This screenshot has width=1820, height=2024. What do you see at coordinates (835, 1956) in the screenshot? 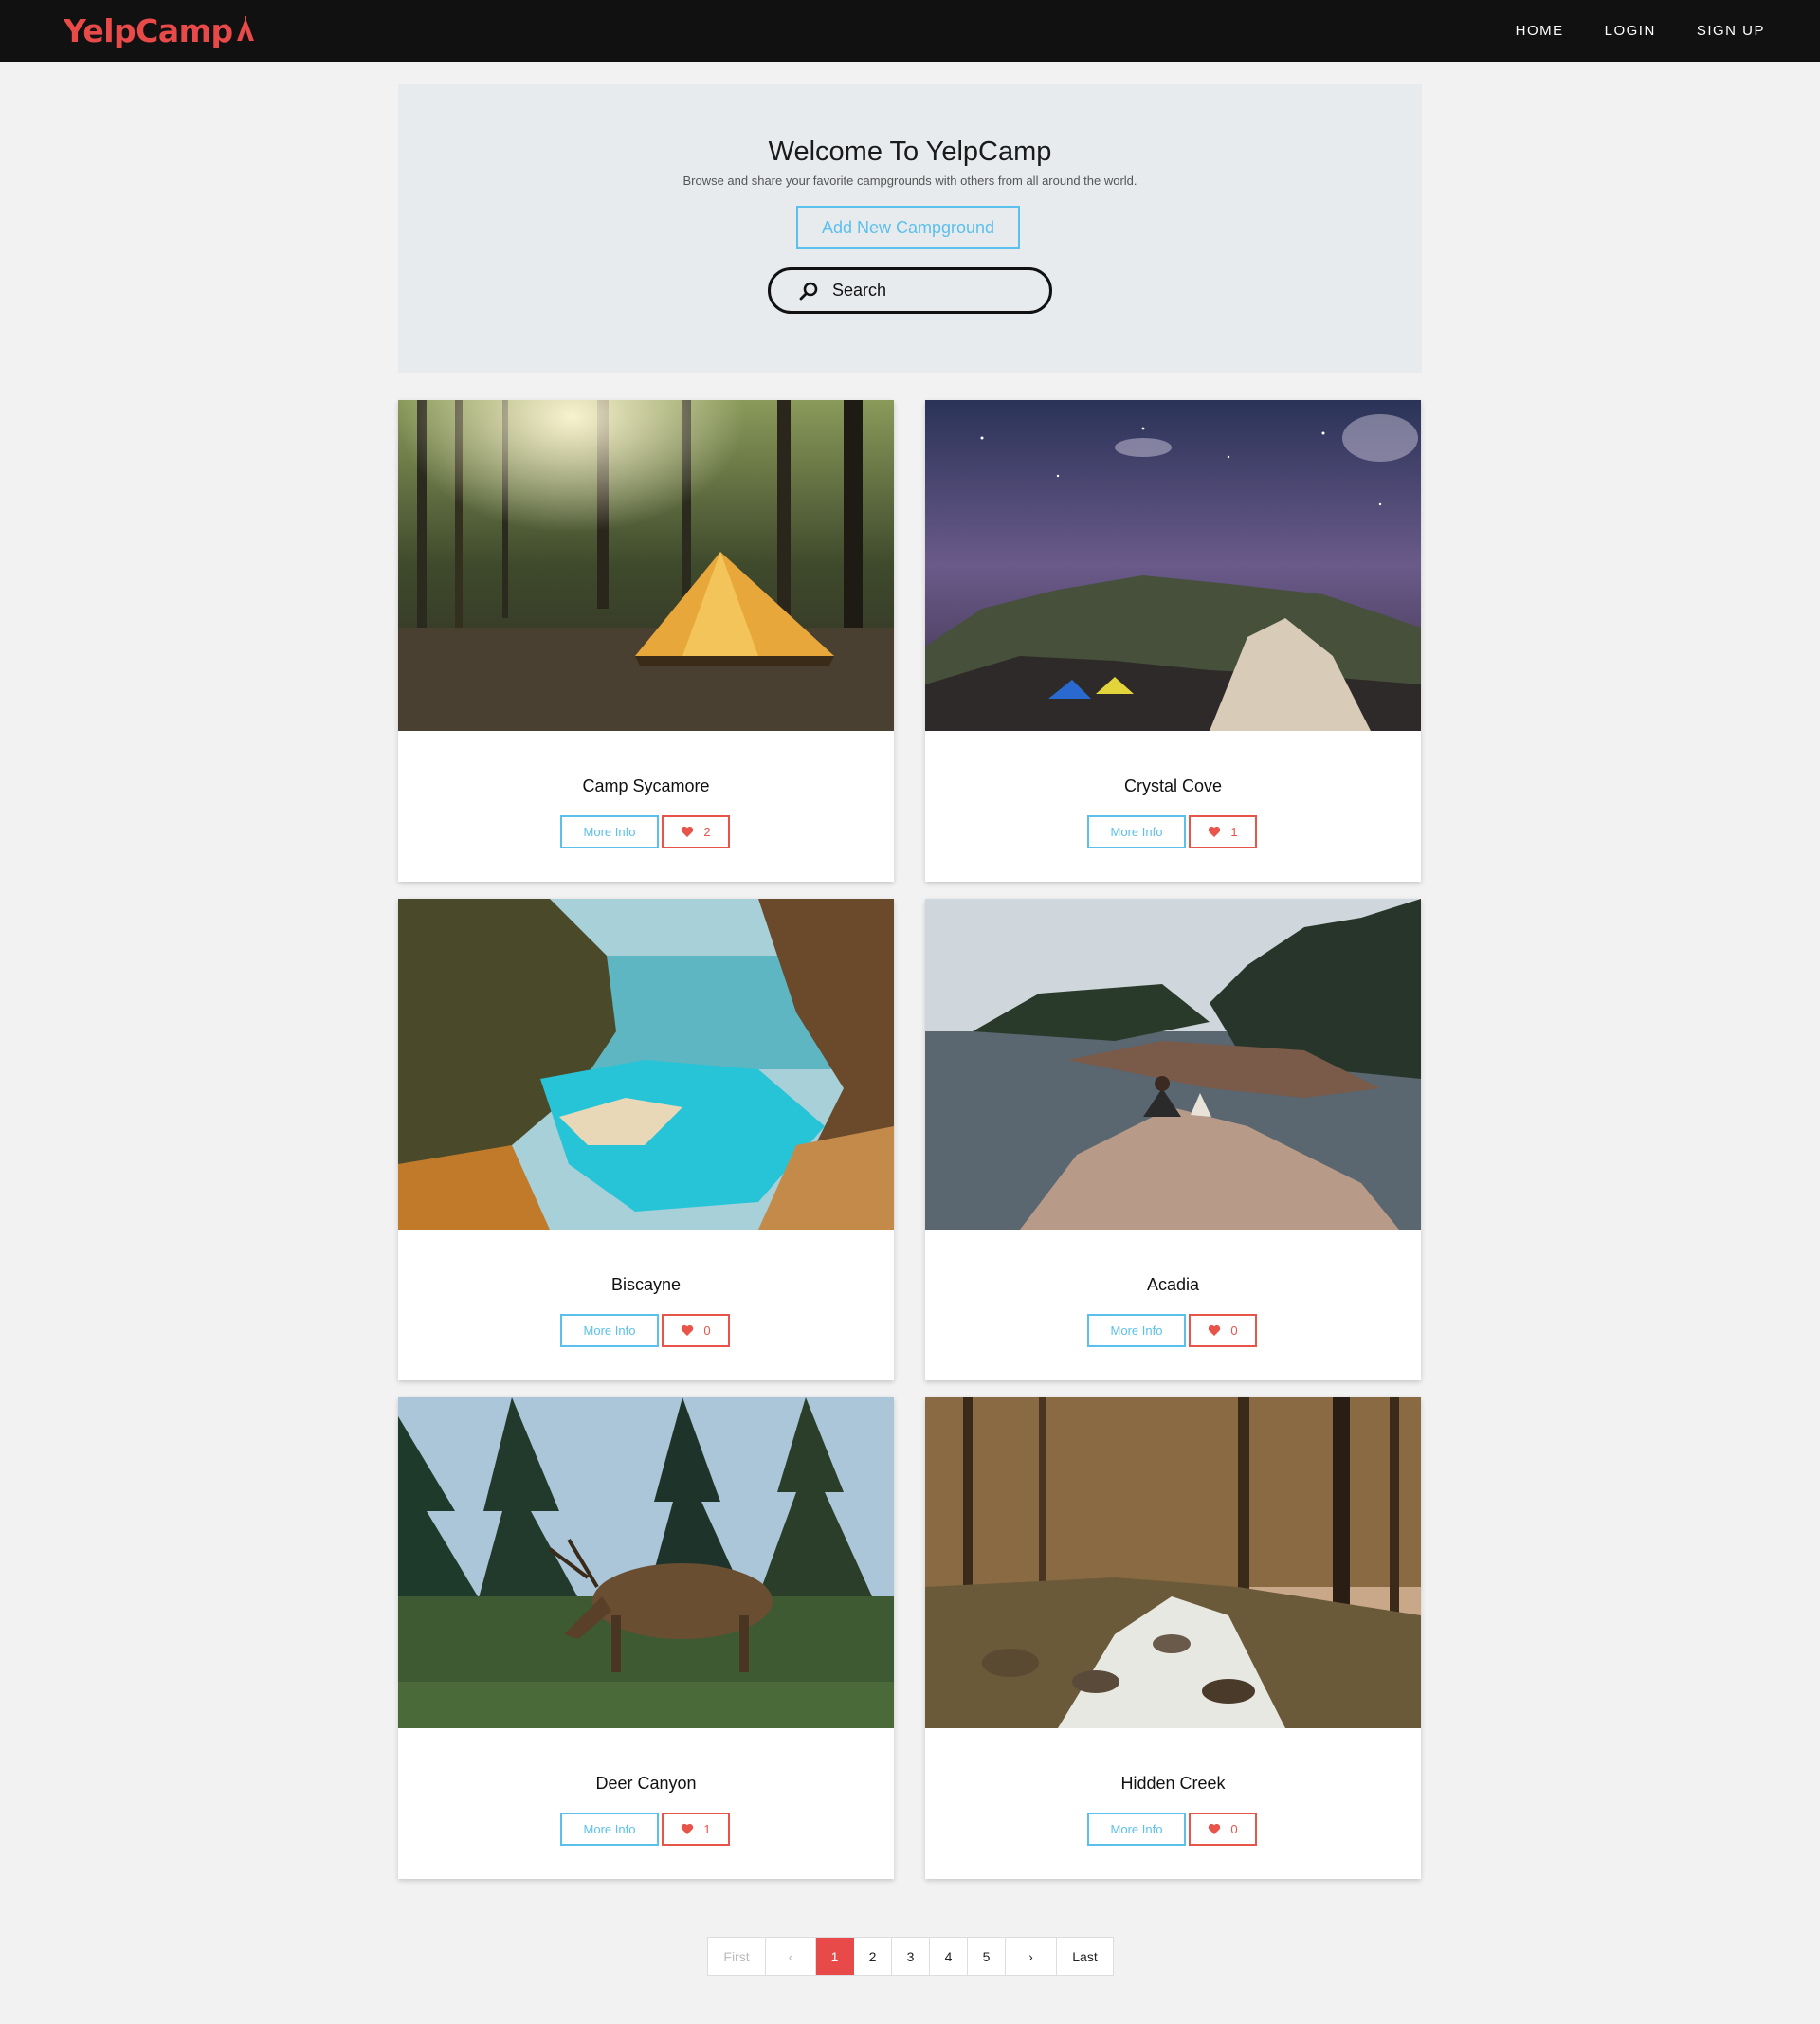
I see `page-1: 1` at bounding box center [835, 1956].